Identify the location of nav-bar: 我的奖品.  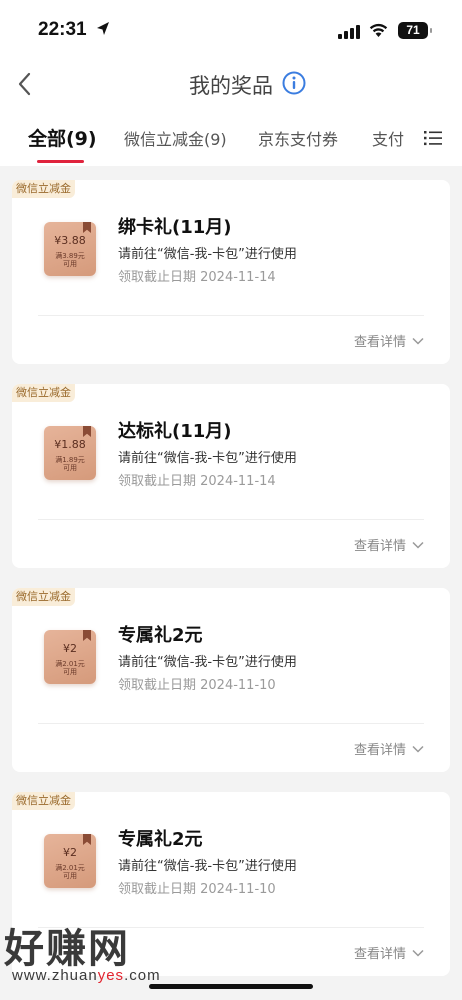
(231, 86).